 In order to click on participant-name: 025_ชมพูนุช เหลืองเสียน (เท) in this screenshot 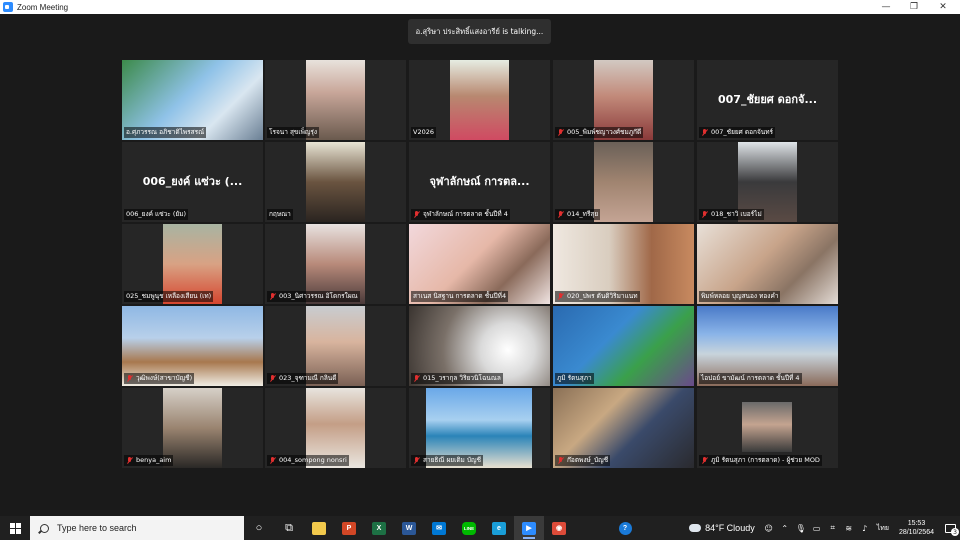, I will do `click(169, 296)`.